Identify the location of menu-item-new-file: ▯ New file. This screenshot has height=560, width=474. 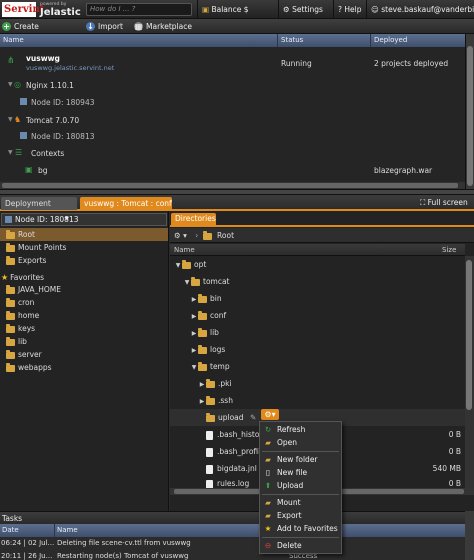
(300, 473).